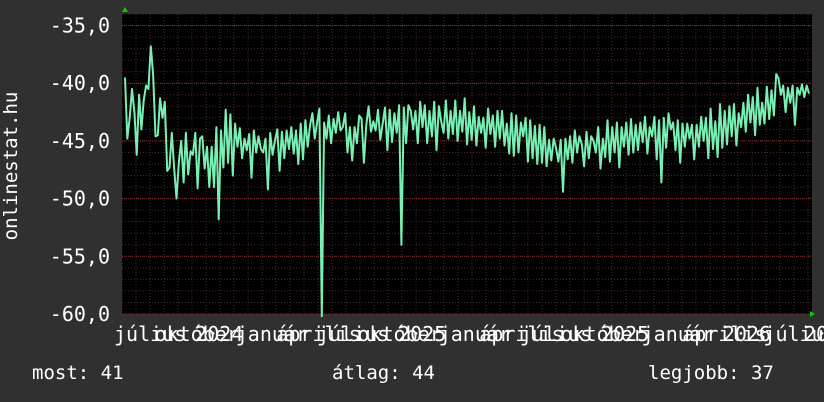  Describe the element at coordinates (80, 199) in the screenshot. I see `y-tick-label: -50,0` at that location.